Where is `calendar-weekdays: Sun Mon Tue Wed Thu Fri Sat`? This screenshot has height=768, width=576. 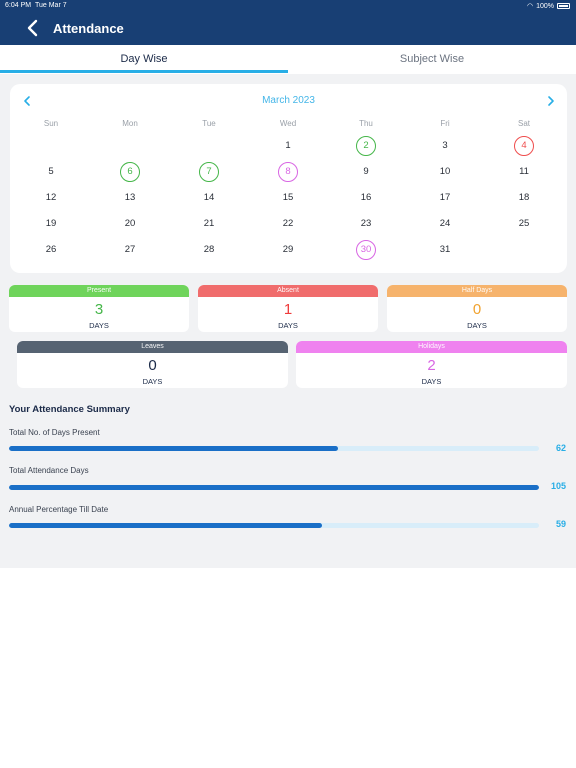
calendar-weekdays: Sun Mon Tue Wed Thu Fri Sat is located at coordinates (288, 125).